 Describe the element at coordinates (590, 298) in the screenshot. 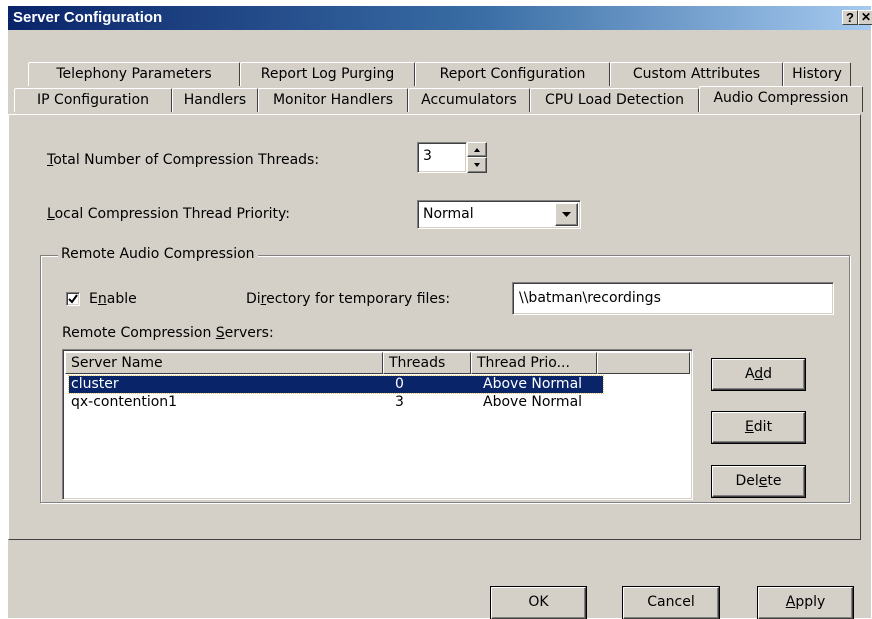

I see `temp-directory-value: \\batman\recordings` at that location.